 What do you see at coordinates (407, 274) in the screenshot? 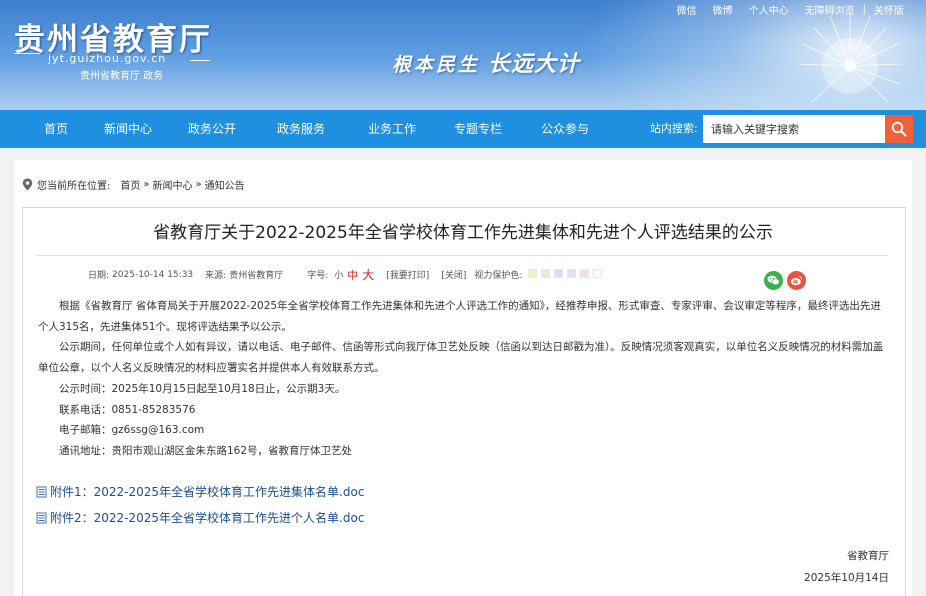
I see `print-link: [我要打印]` at bounding box center [407, 274].